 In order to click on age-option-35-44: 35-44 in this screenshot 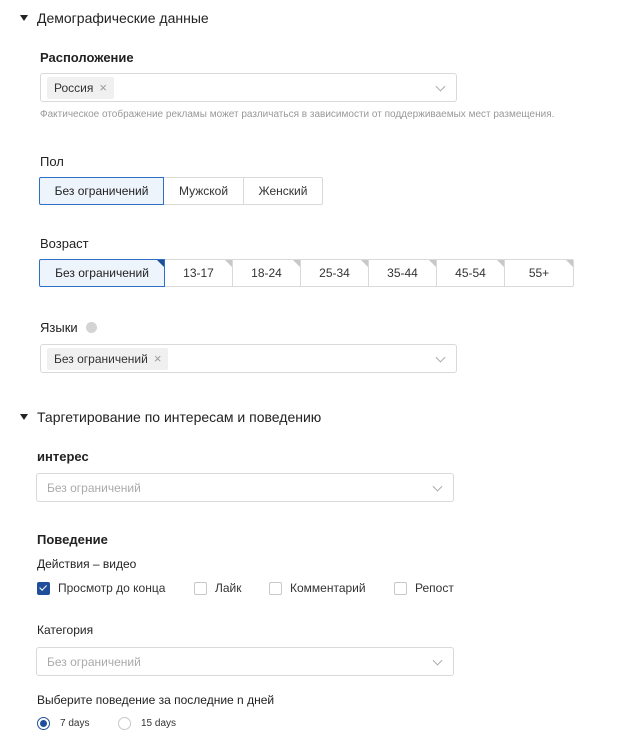, I will do `click(402, 273)`.